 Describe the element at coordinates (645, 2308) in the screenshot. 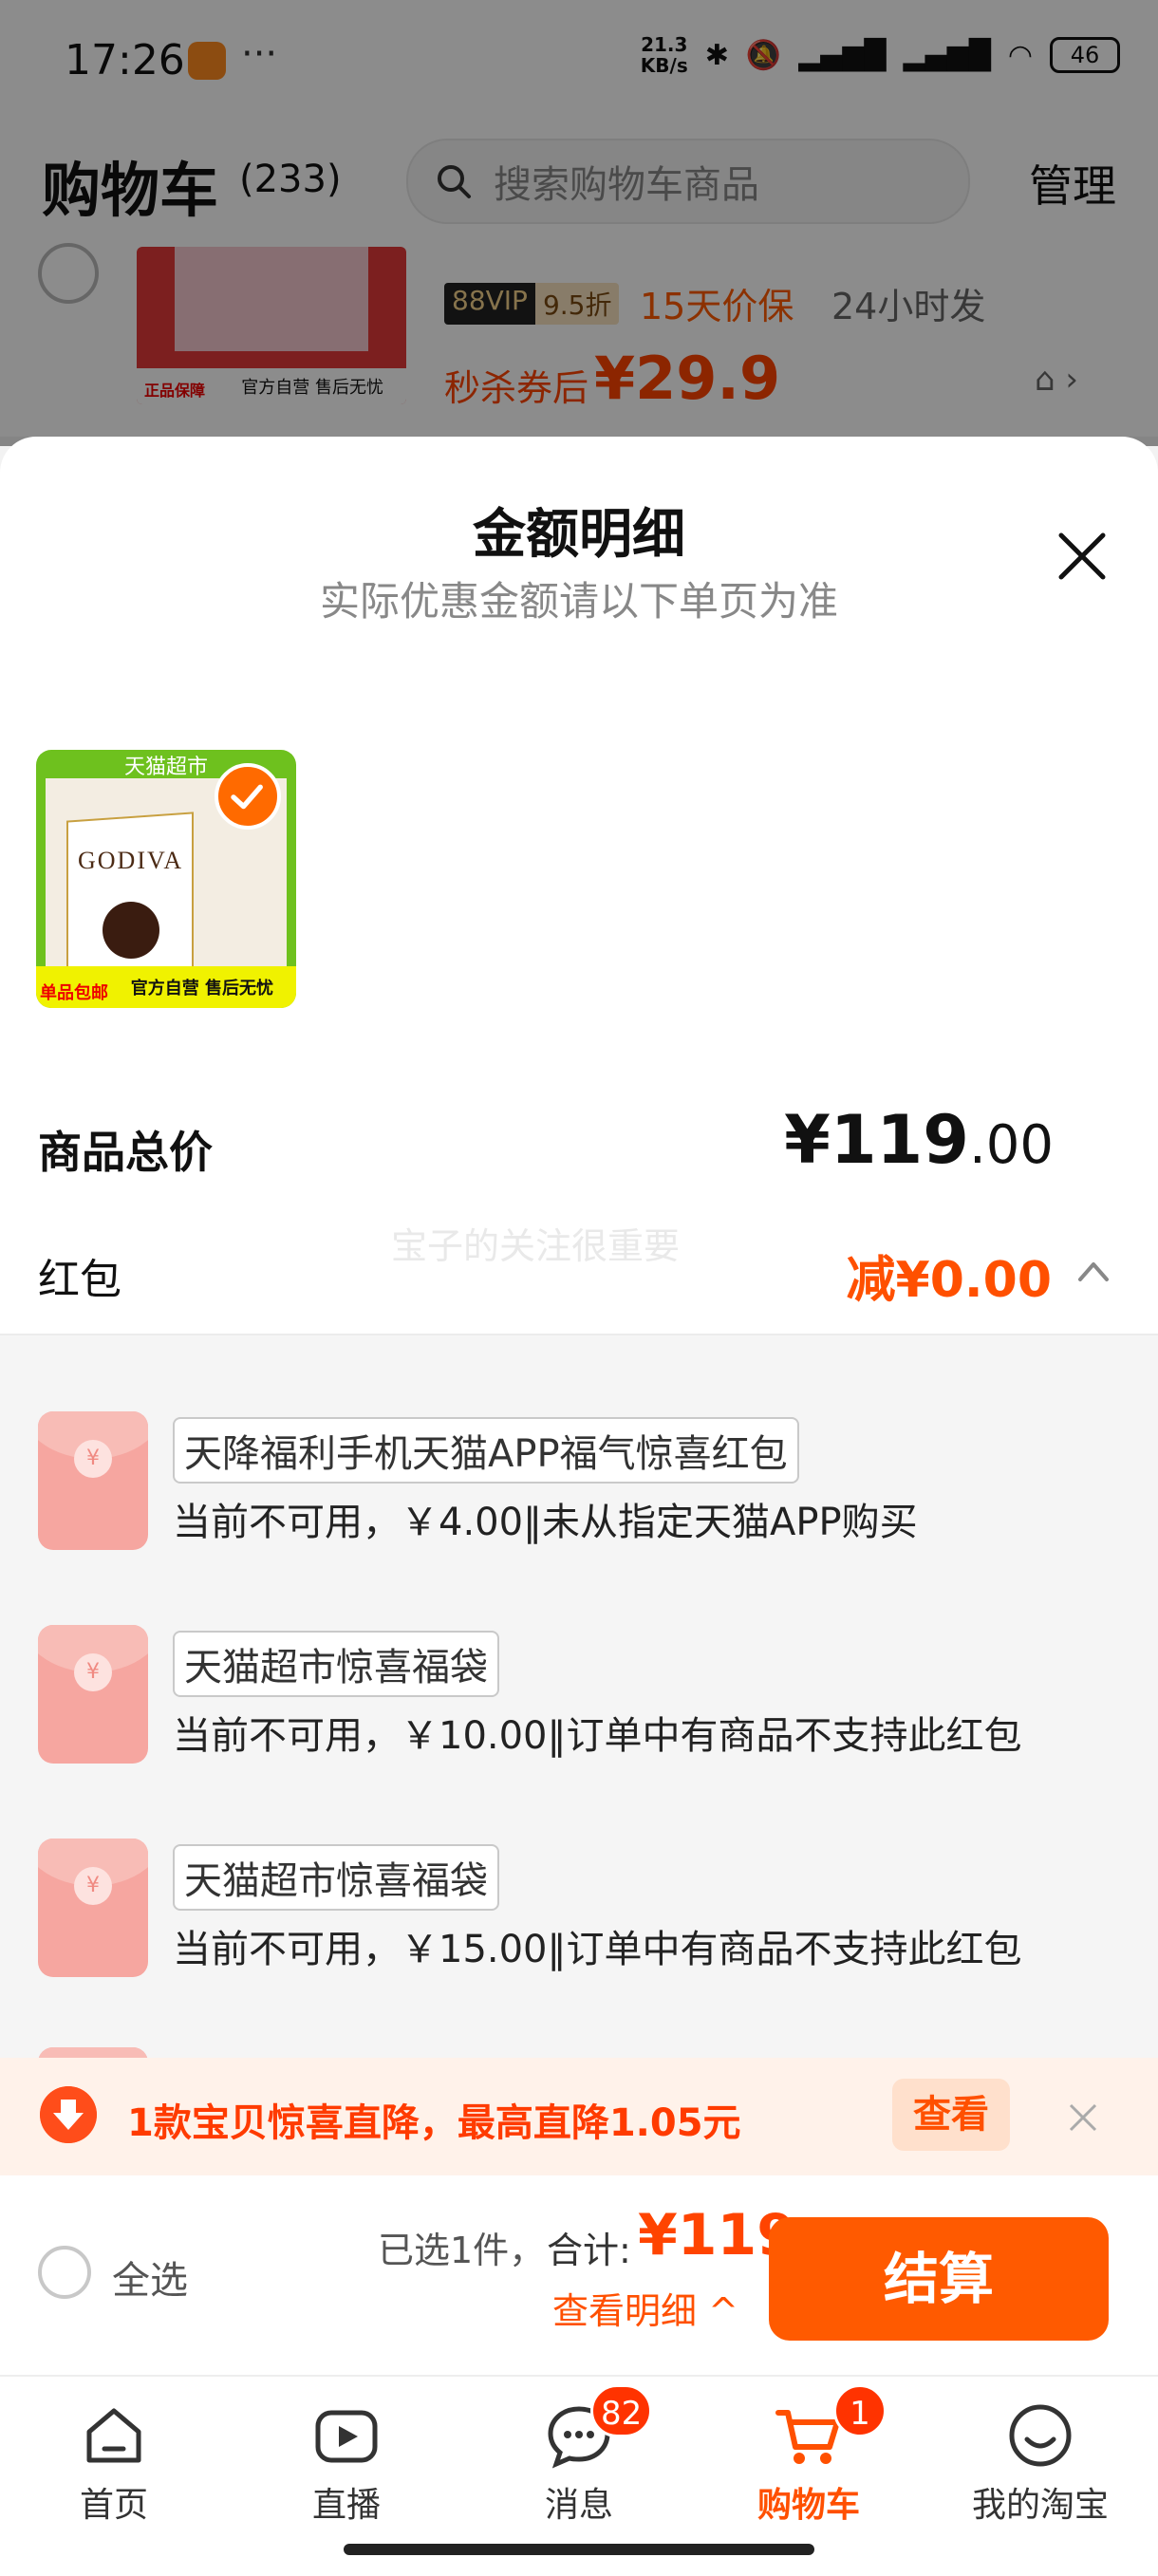

I see `view-detail-link: 查看明细 ^` at that location.